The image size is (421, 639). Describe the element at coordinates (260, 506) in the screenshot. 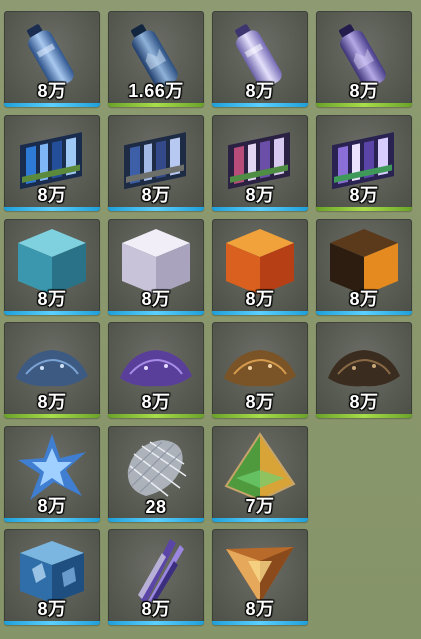

I see `item-quantity: 7万` at that location.